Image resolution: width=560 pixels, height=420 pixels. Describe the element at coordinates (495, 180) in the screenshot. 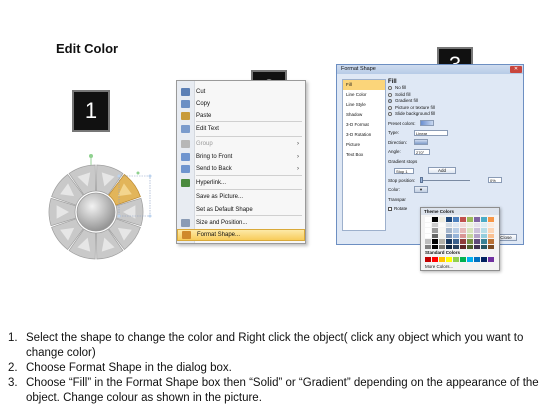

I see `stop-position-input: 0%` at that location.